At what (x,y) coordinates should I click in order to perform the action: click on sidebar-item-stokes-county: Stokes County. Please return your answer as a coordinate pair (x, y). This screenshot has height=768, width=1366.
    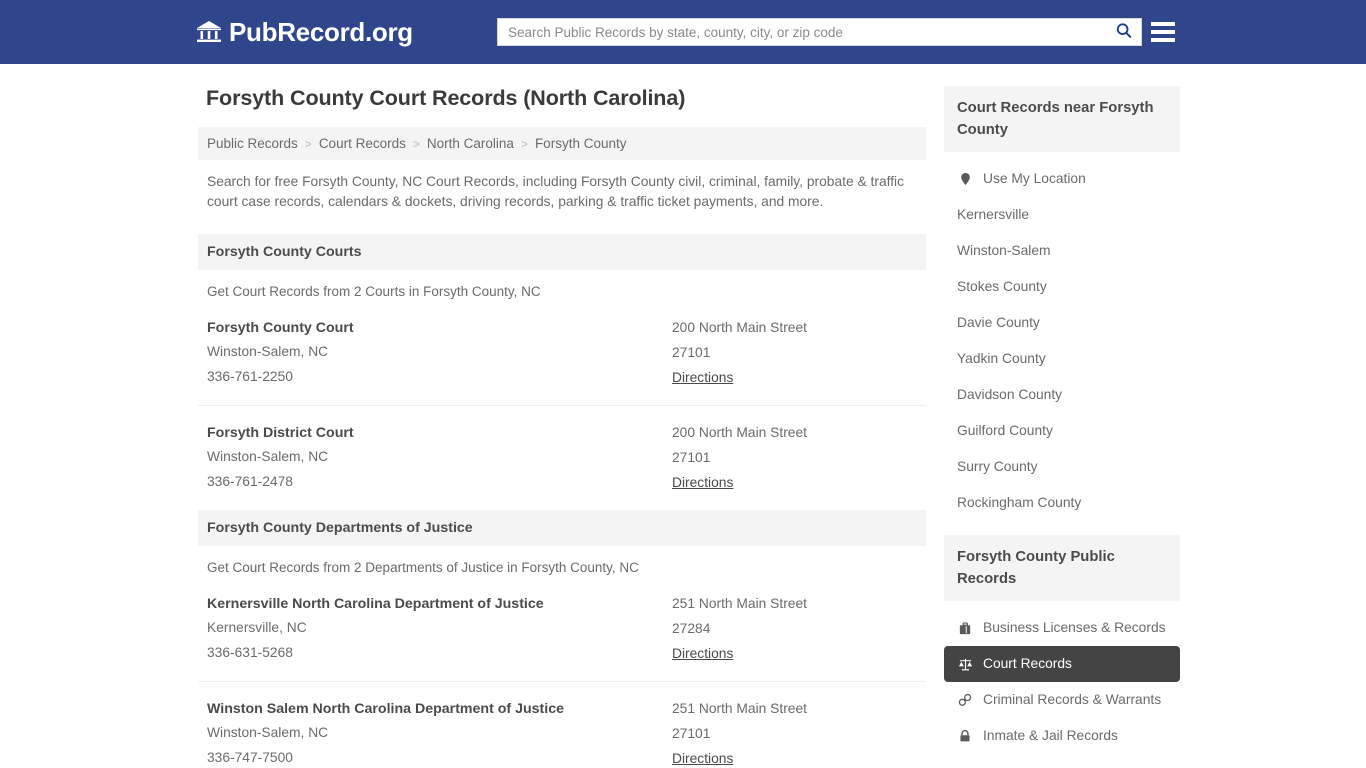
    Looking at the image, I should click on (1062, 287).